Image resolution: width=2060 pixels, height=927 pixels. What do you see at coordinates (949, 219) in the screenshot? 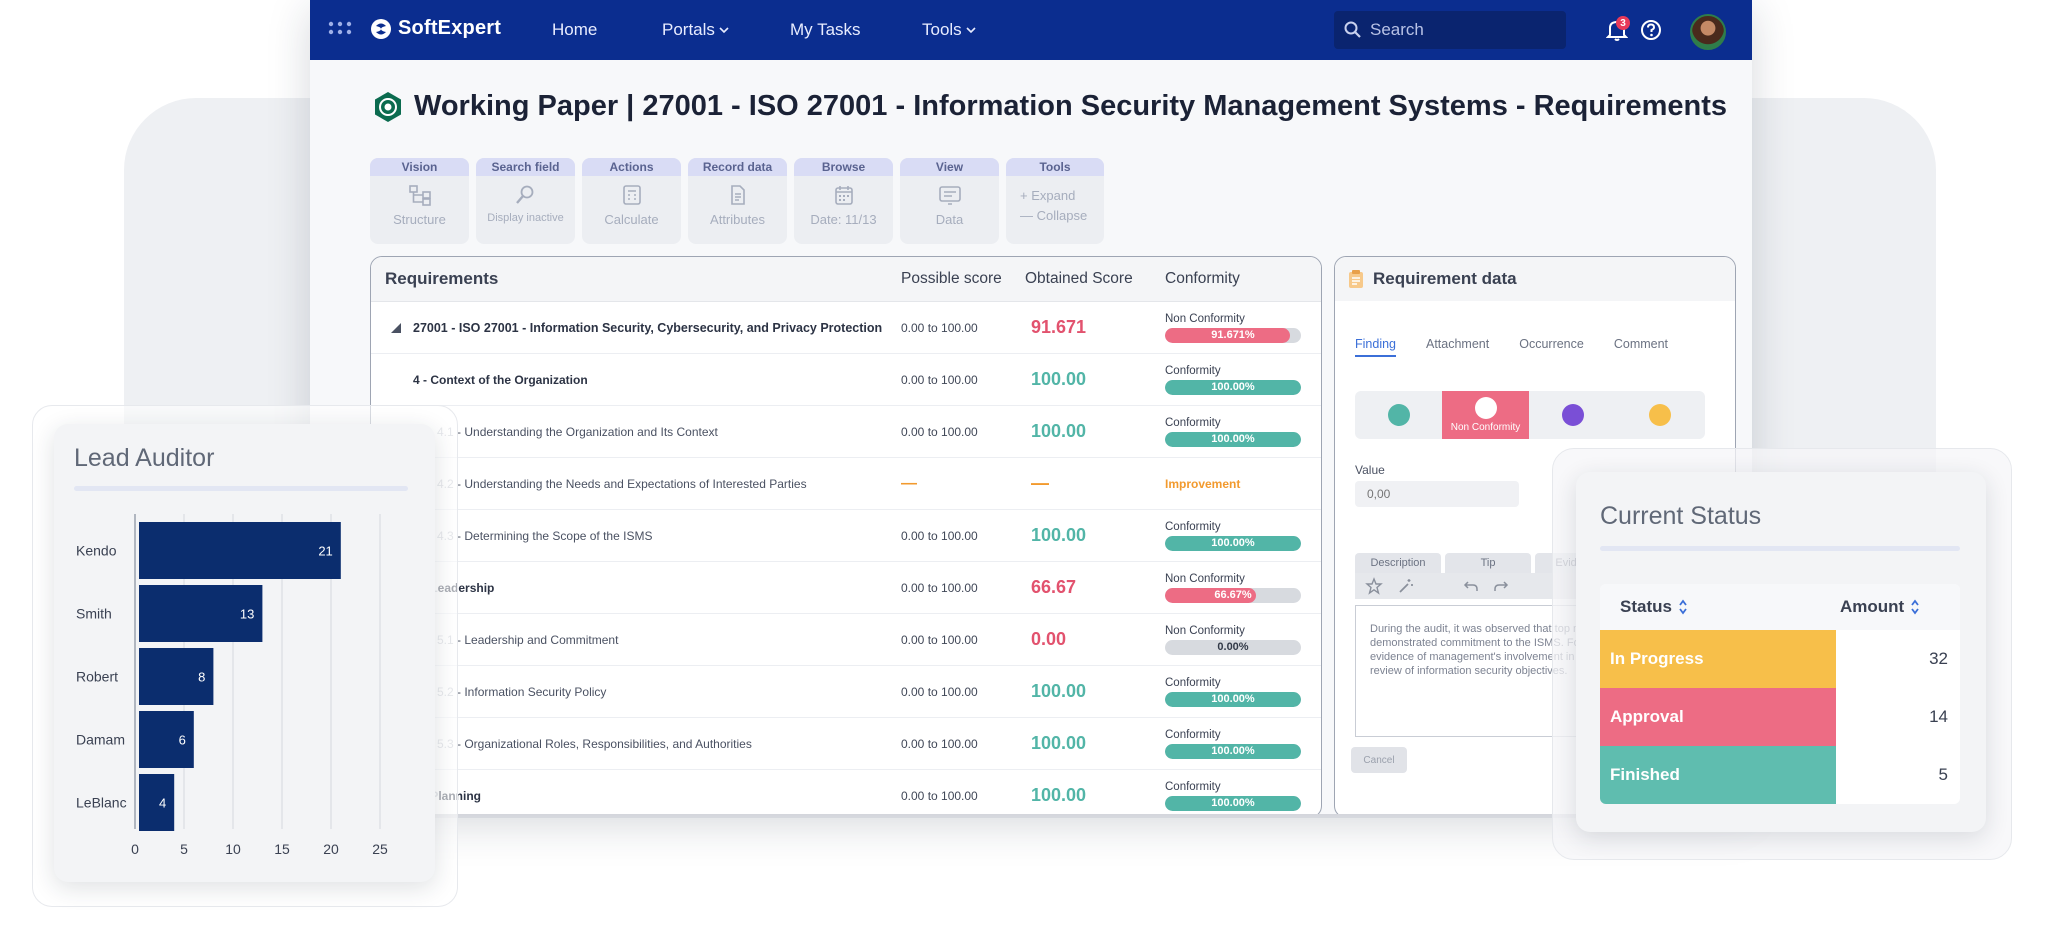
I see `toolbar-button-data: Data` at bounding box center [949, 219].